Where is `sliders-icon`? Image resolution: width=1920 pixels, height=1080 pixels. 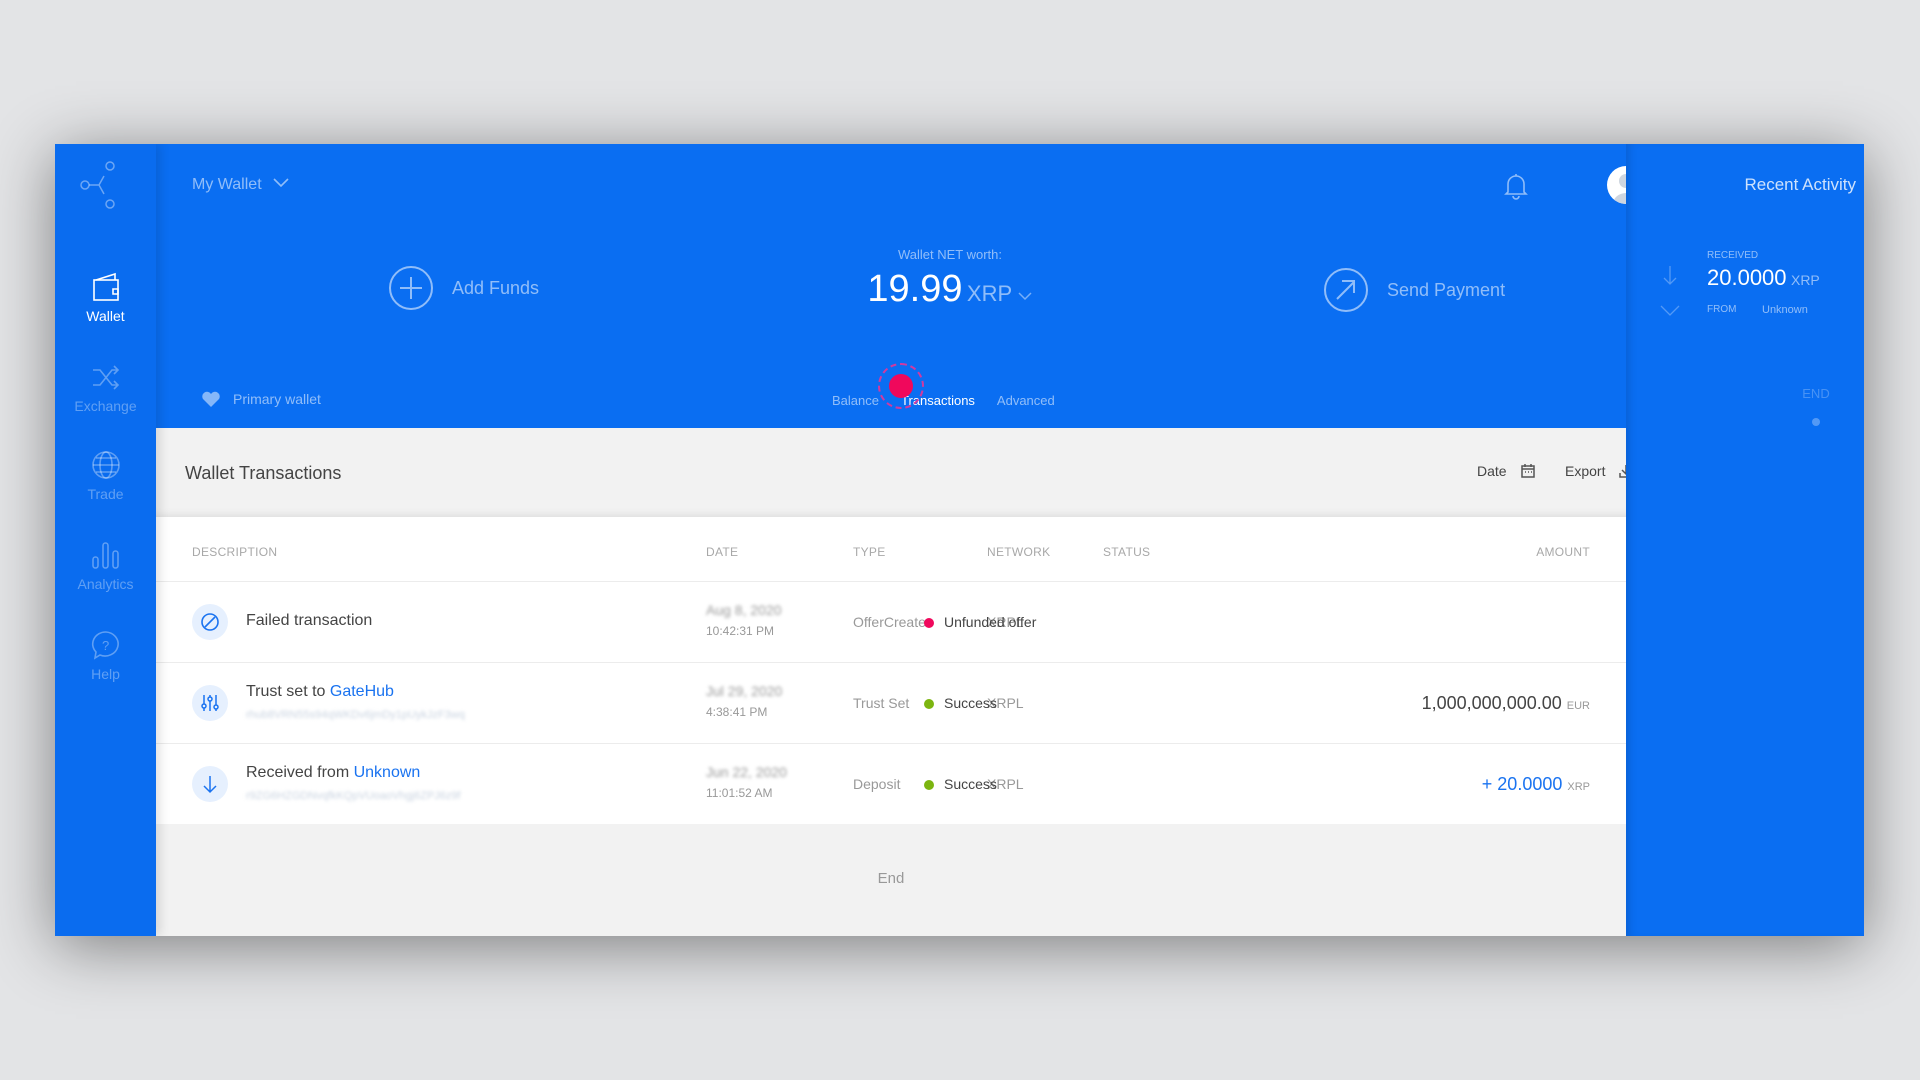
sliders-icon is located at coordinates (210, 703).